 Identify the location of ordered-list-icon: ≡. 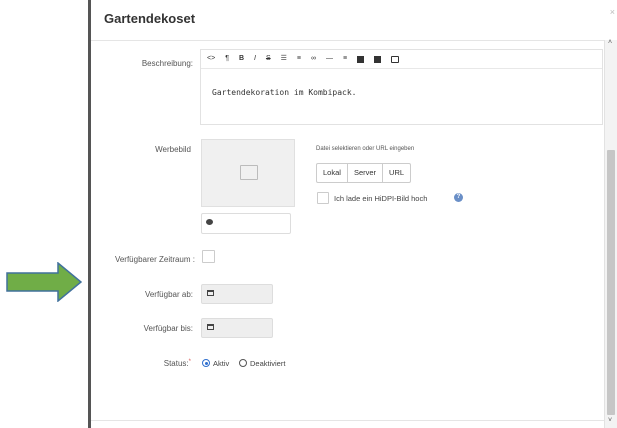
(299, 59).